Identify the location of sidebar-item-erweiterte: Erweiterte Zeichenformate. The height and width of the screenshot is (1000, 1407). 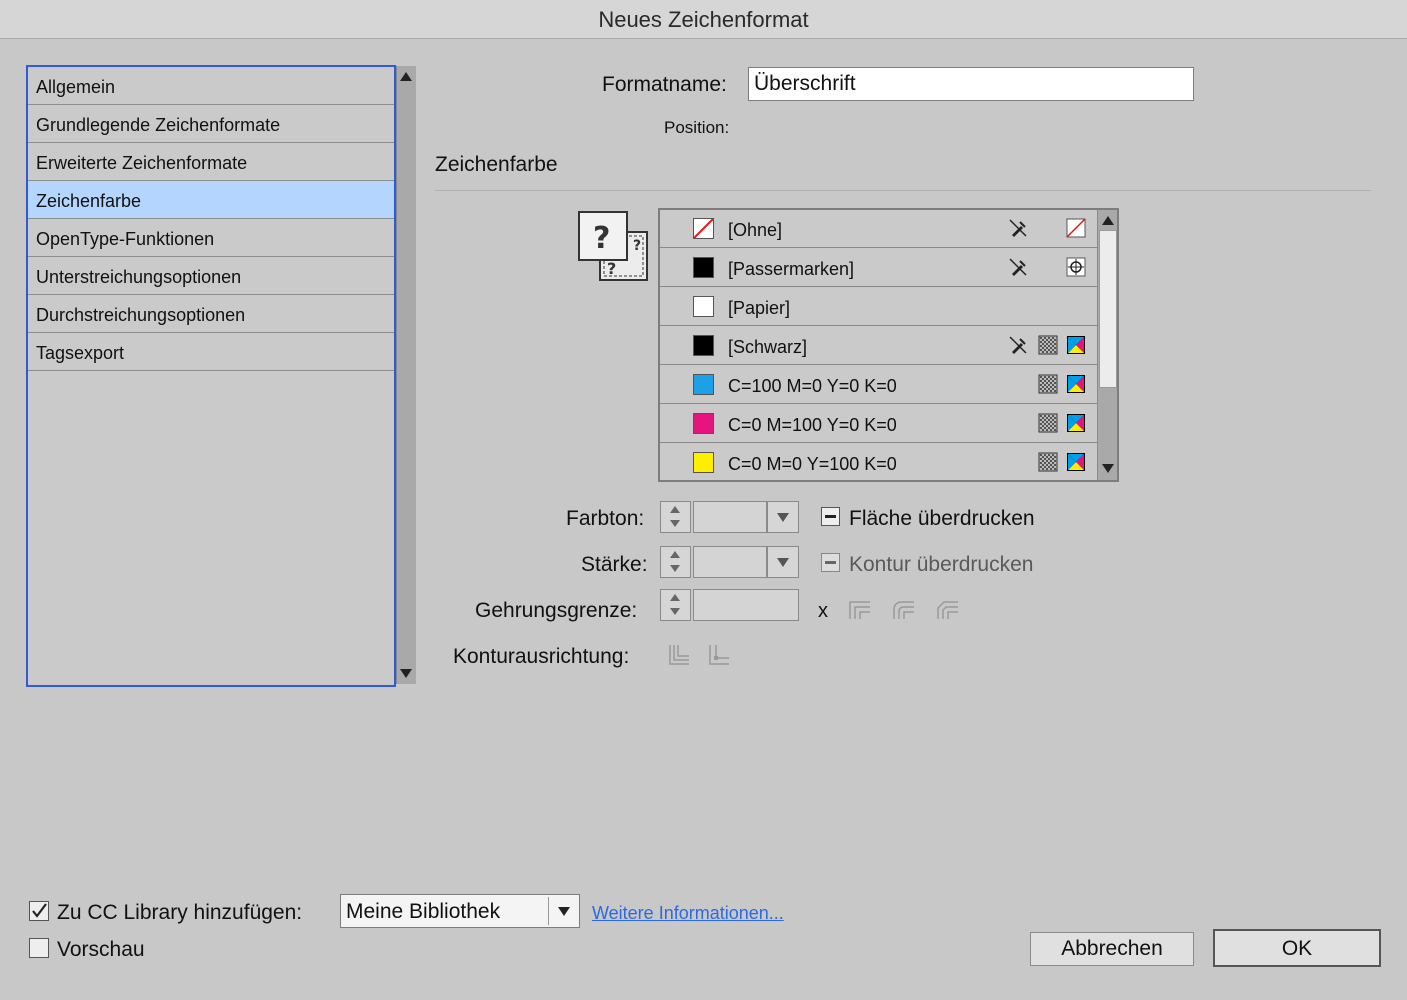
(211, 162).